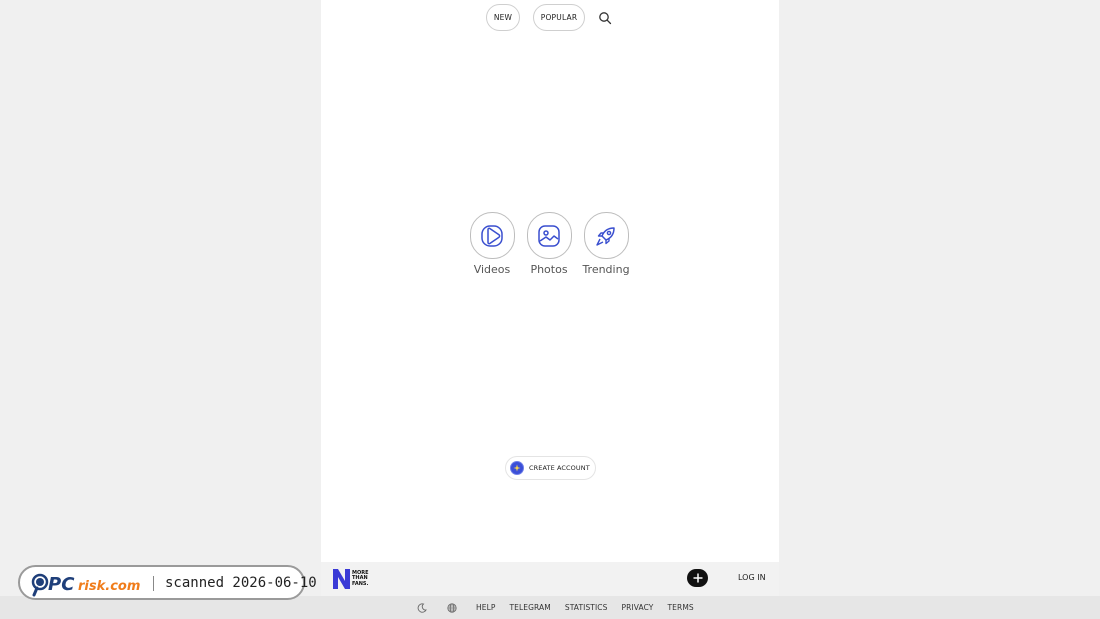  What do you see at coordinates (503, 17) in the screenshot?
I see `new-tab: NEW` at bounding box center [503, 17].